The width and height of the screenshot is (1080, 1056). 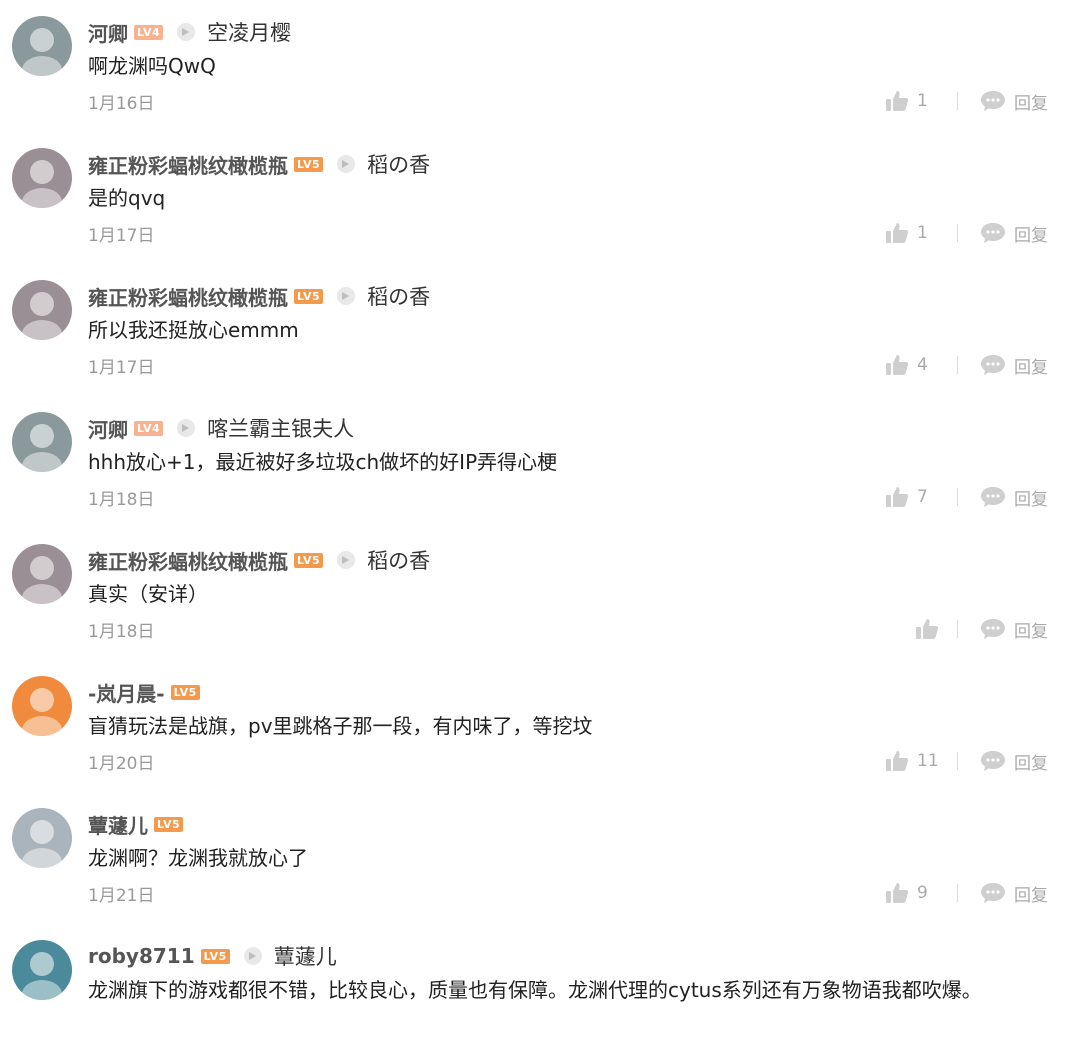 What do you see at coordinates (121, 896) in the screenshot?
I see `comment-date: 1月21日` at bounding box center [121, 896].